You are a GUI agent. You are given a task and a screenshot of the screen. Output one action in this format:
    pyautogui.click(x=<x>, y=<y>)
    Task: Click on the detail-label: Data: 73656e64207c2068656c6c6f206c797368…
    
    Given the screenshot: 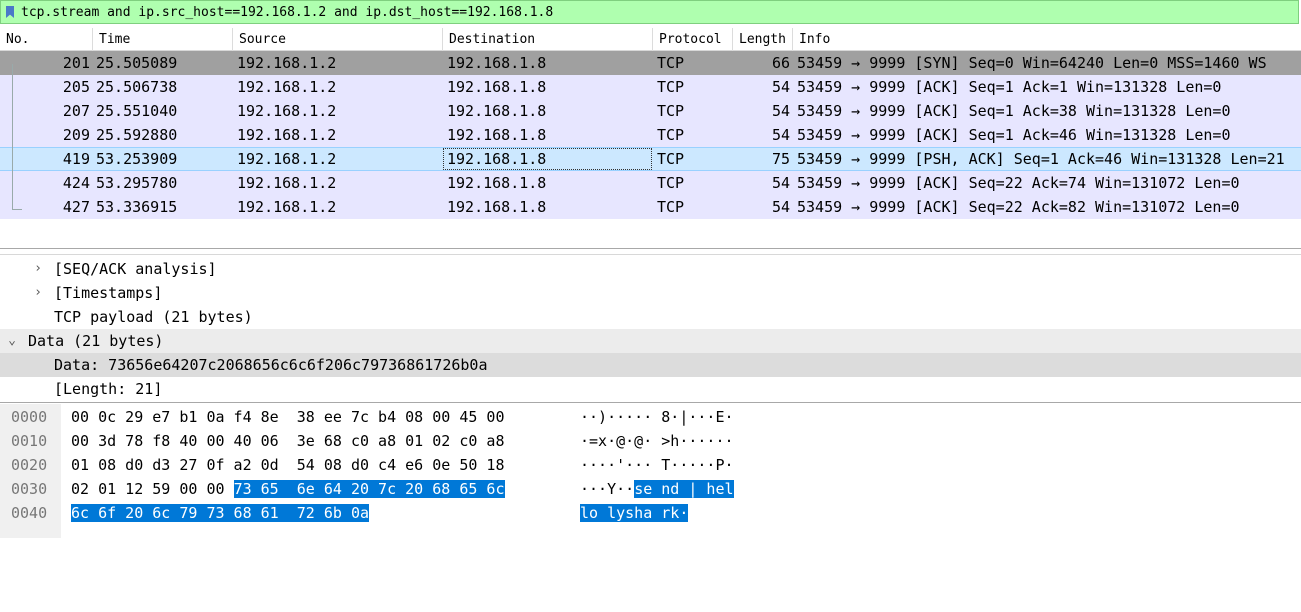 What is the action you would take?
    pyautogui.click(x=271, y=365)
    